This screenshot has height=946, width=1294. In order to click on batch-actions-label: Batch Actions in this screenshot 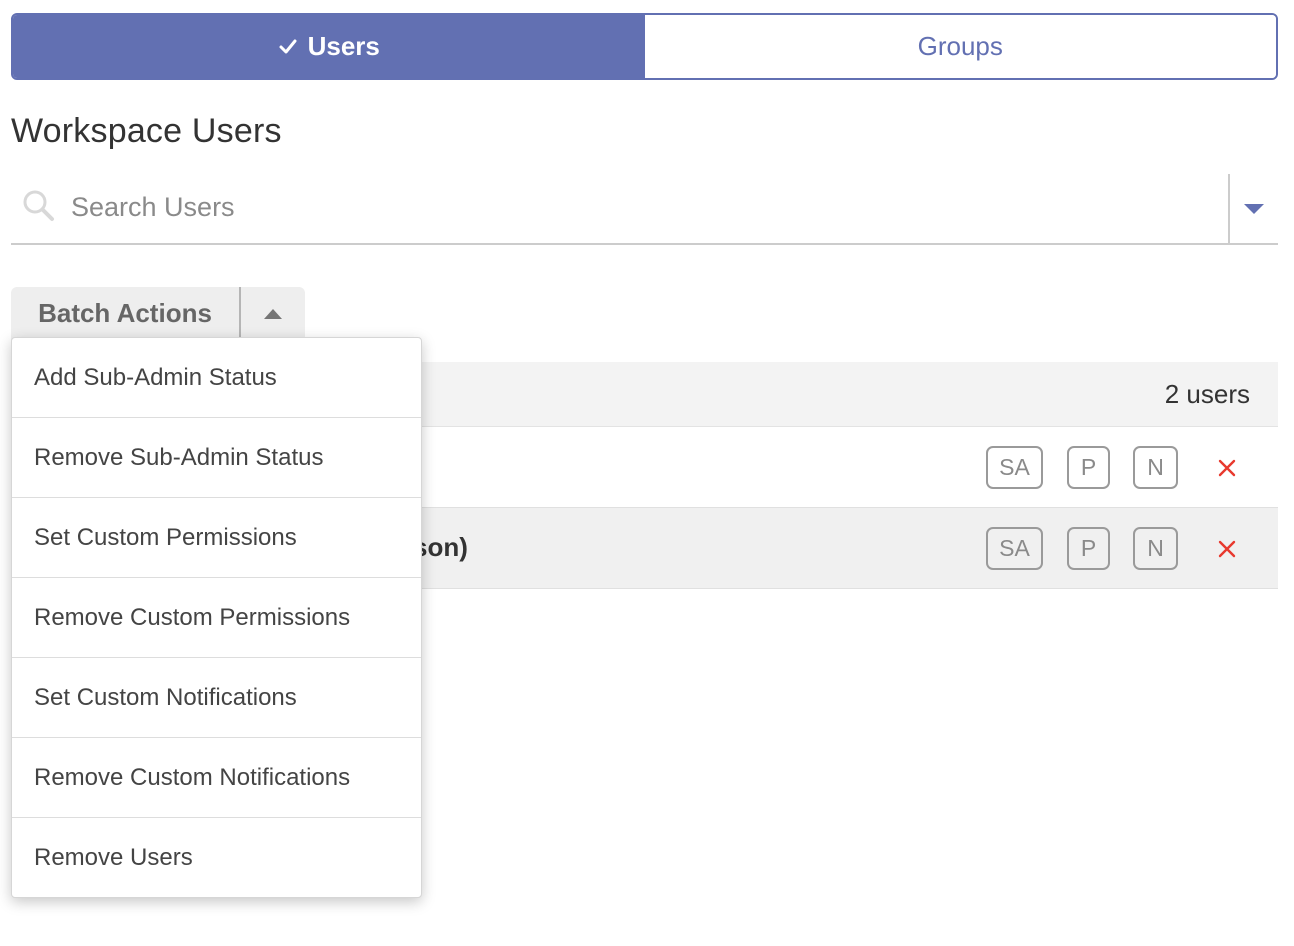, I will do `click(125, 313)`.